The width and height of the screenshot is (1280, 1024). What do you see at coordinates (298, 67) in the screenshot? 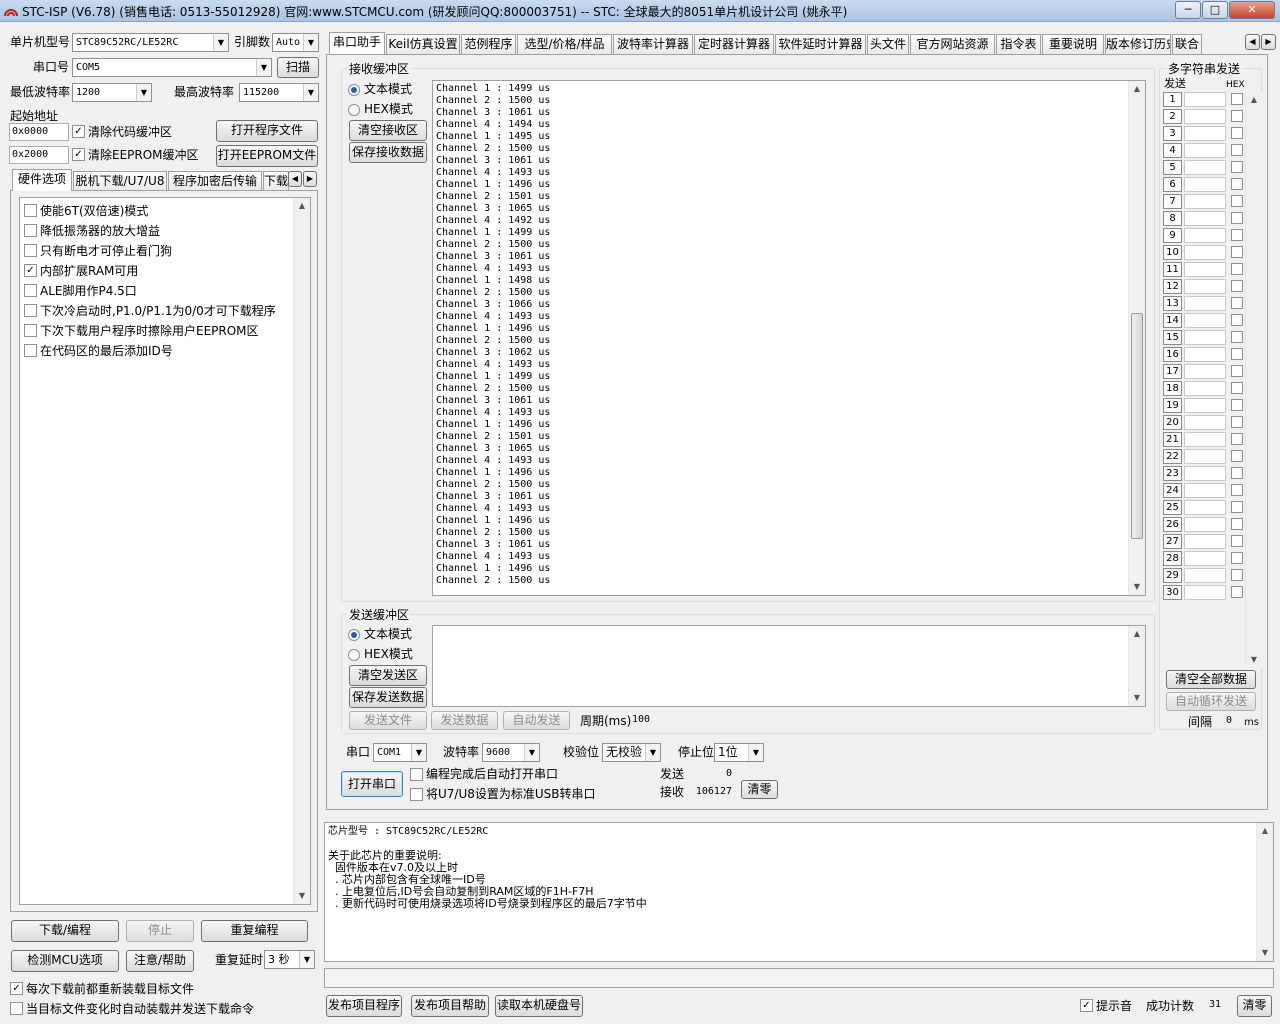
I see `scan-button: 扫描` at bounding box center [298, 67].